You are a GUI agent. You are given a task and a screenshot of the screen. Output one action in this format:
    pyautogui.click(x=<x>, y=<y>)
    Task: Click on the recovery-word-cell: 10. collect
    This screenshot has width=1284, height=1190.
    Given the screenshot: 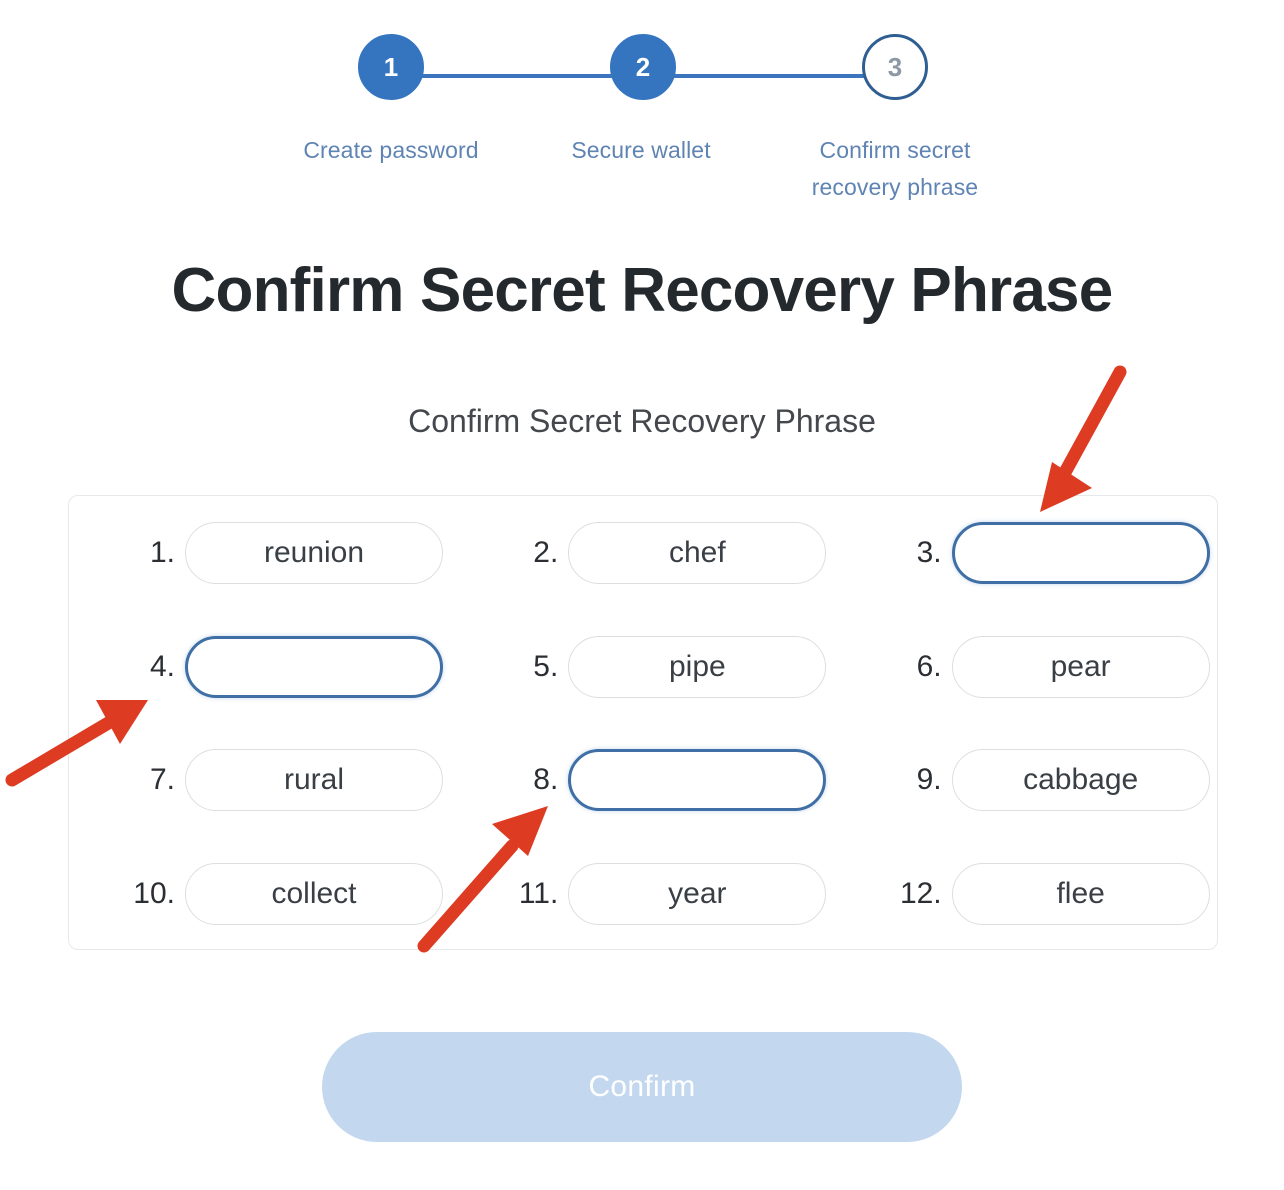 What is the action you would take?
    pyautogui.click(x=260, y=894)
    